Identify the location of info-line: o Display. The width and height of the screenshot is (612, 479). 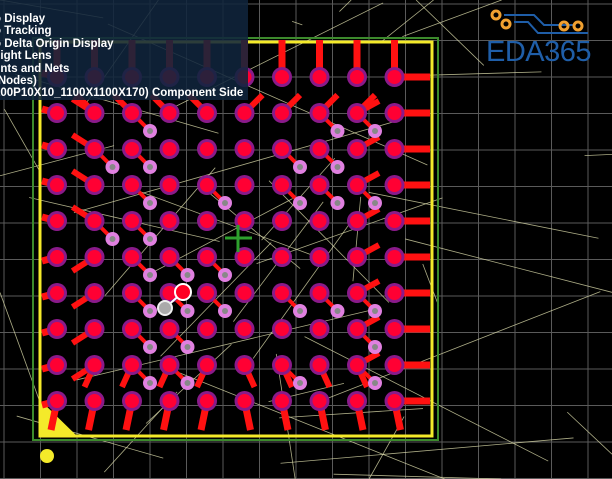
(23, 19).